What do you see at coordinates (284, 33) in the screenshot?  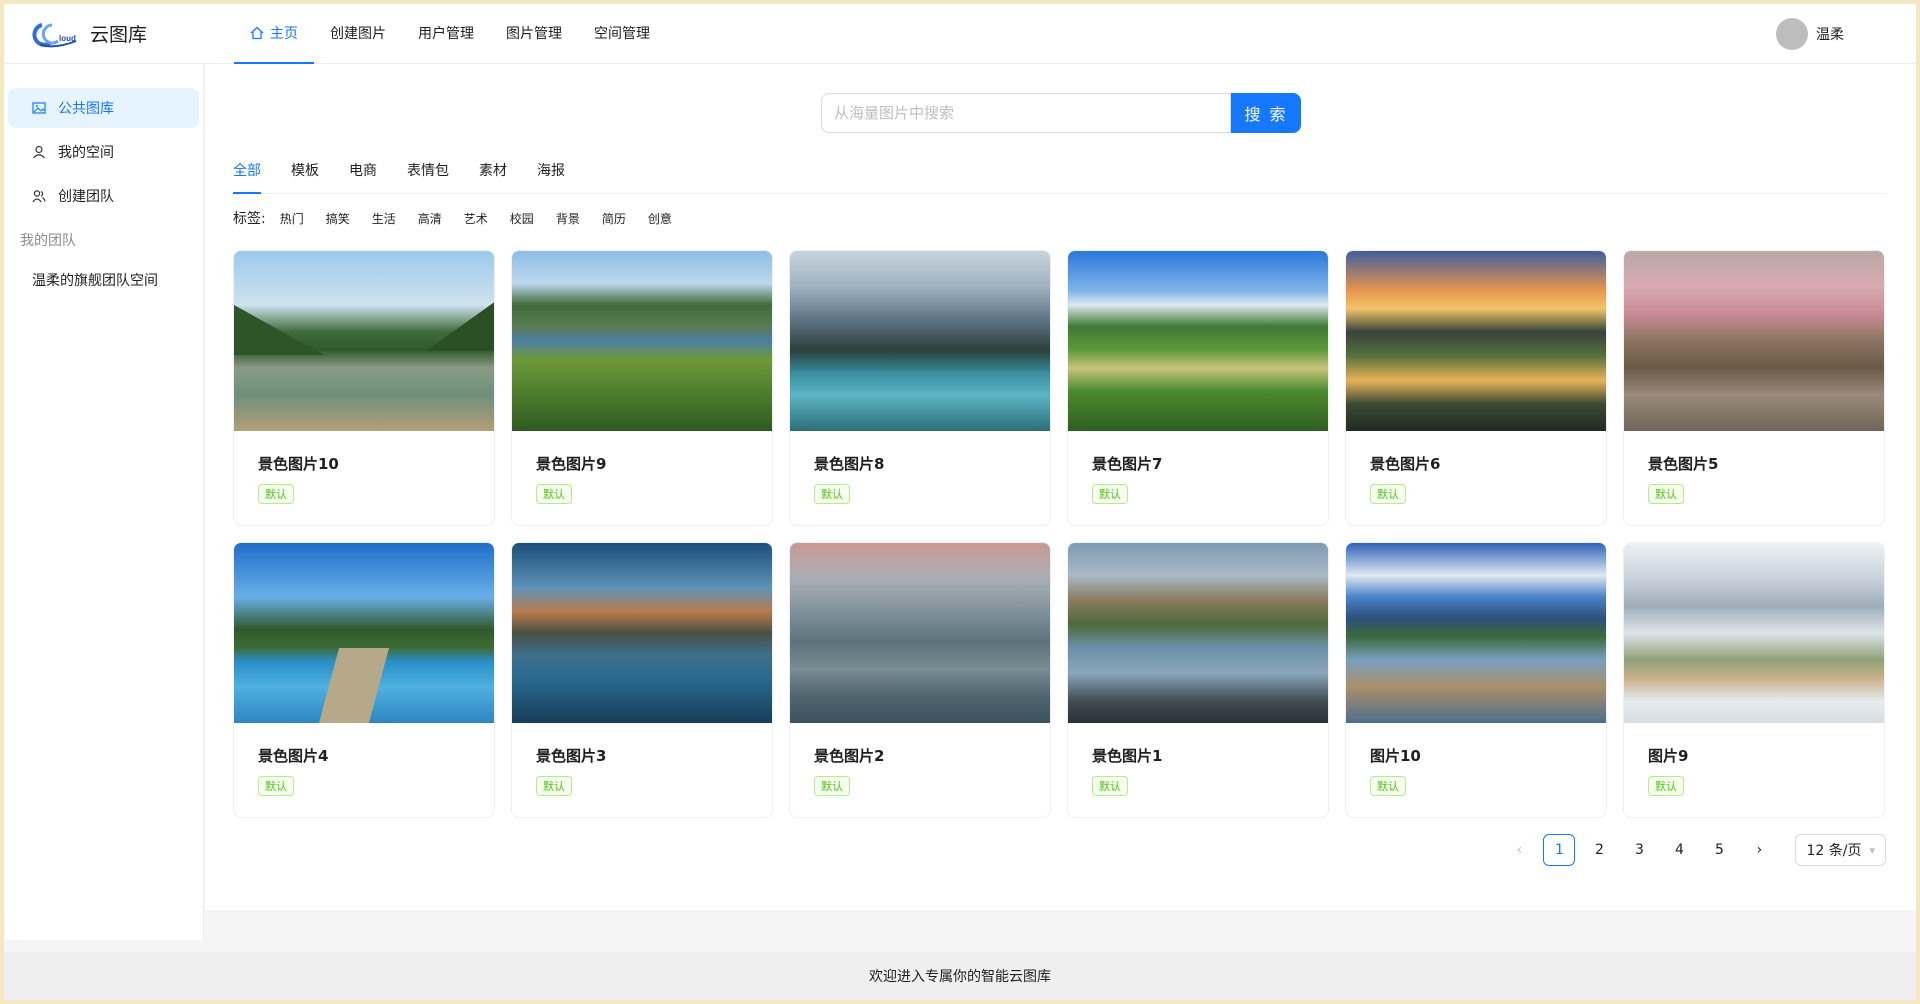 I see `nav-home-label: 主页` at bounding box center [284, 33].